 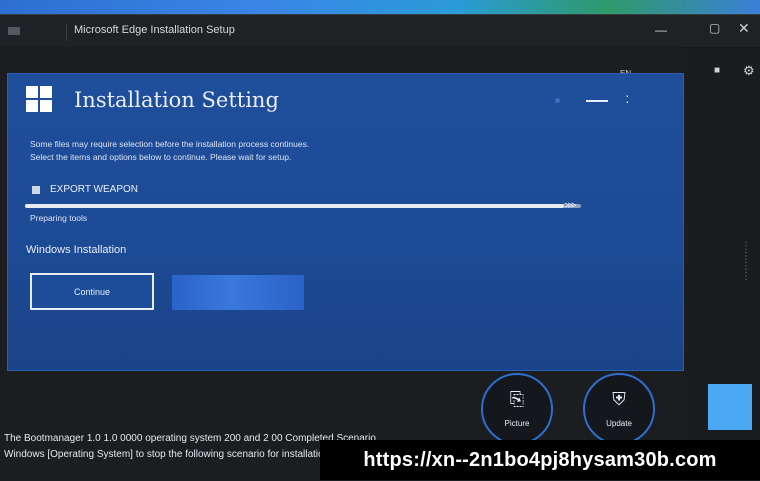 What do you see at coordinates (94, 189) in the screenshot?
I see `option-label: EXPORT WEAPON` at bounding box center [94, 189].